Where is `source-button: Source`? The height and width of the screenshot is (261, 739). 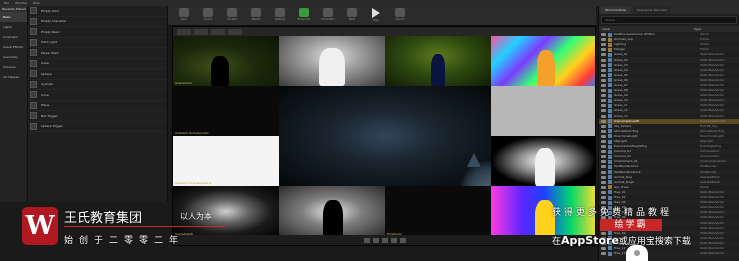 source-button: Source is located at coordinates (208, 15).